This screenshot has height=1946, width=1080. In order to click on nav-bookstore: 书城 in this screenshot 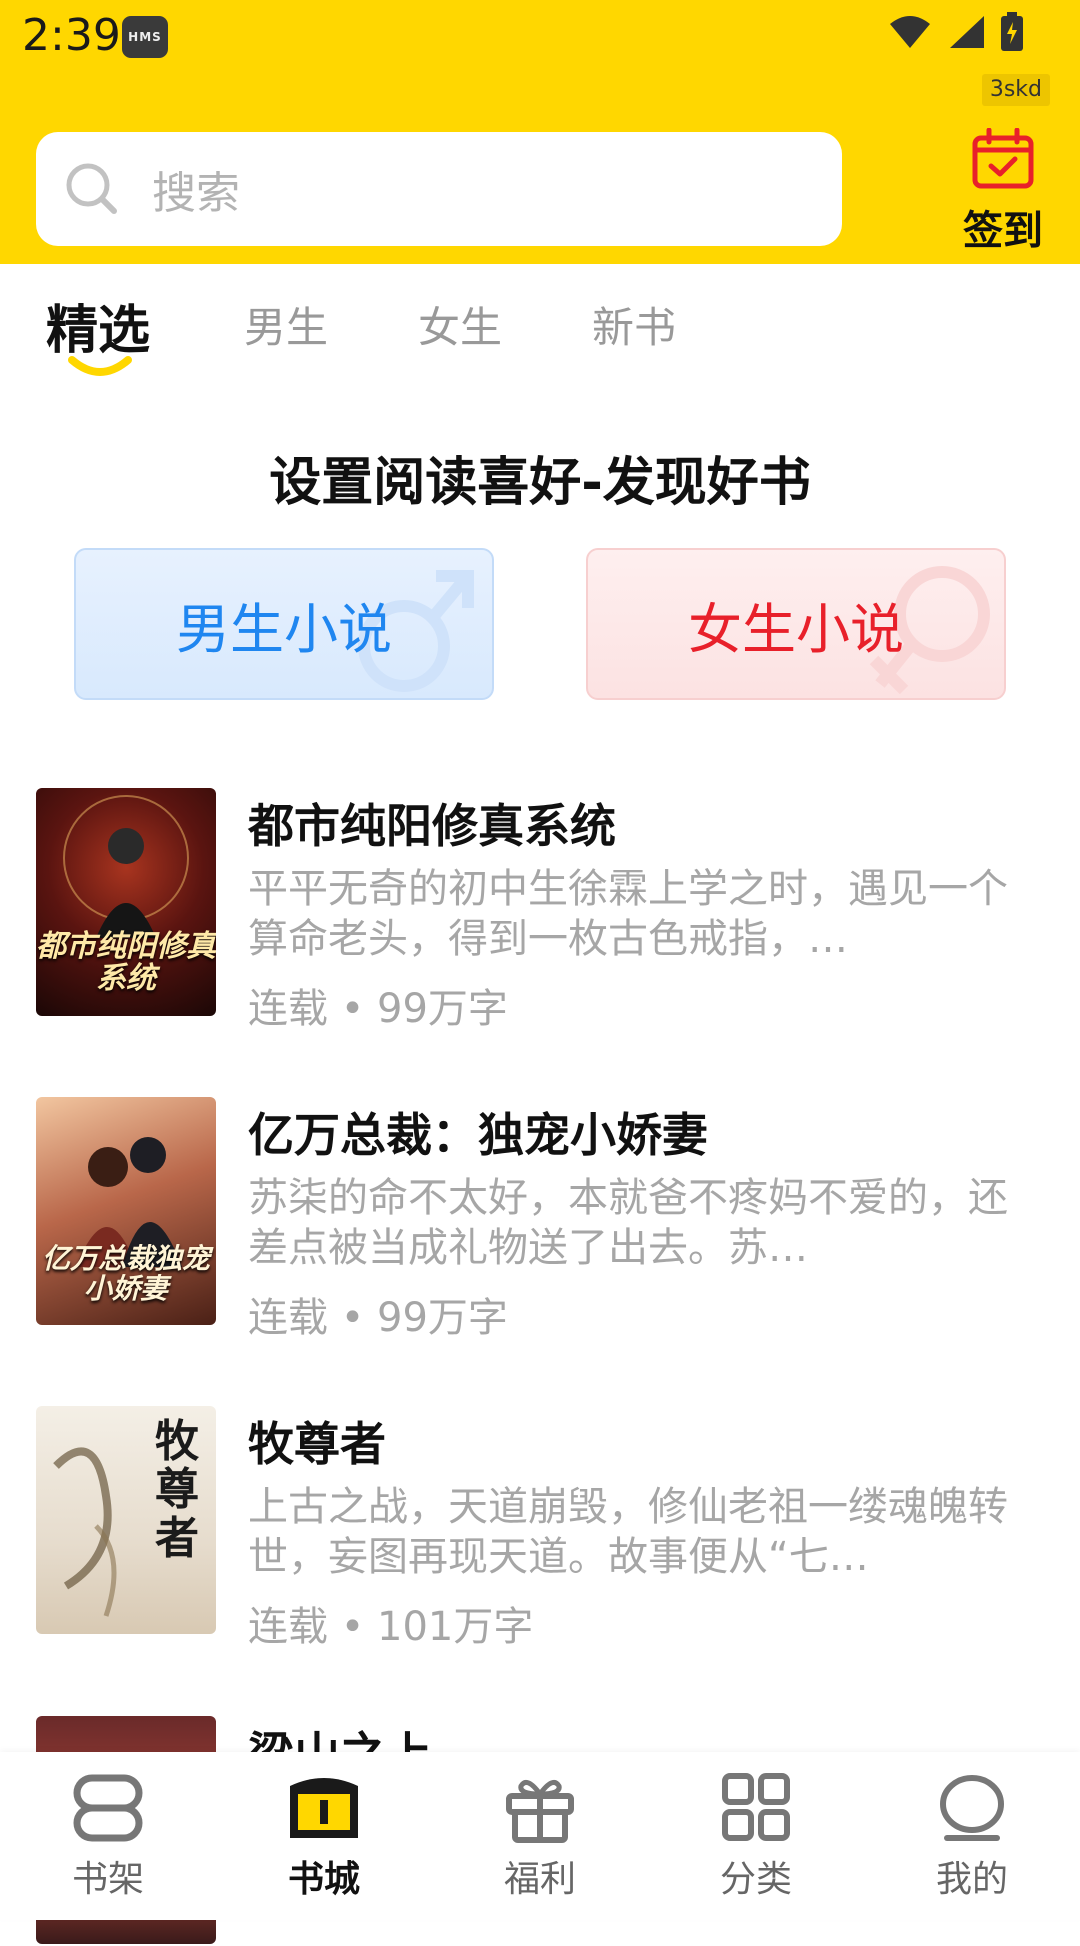, I will do `click(324, 1842)`.